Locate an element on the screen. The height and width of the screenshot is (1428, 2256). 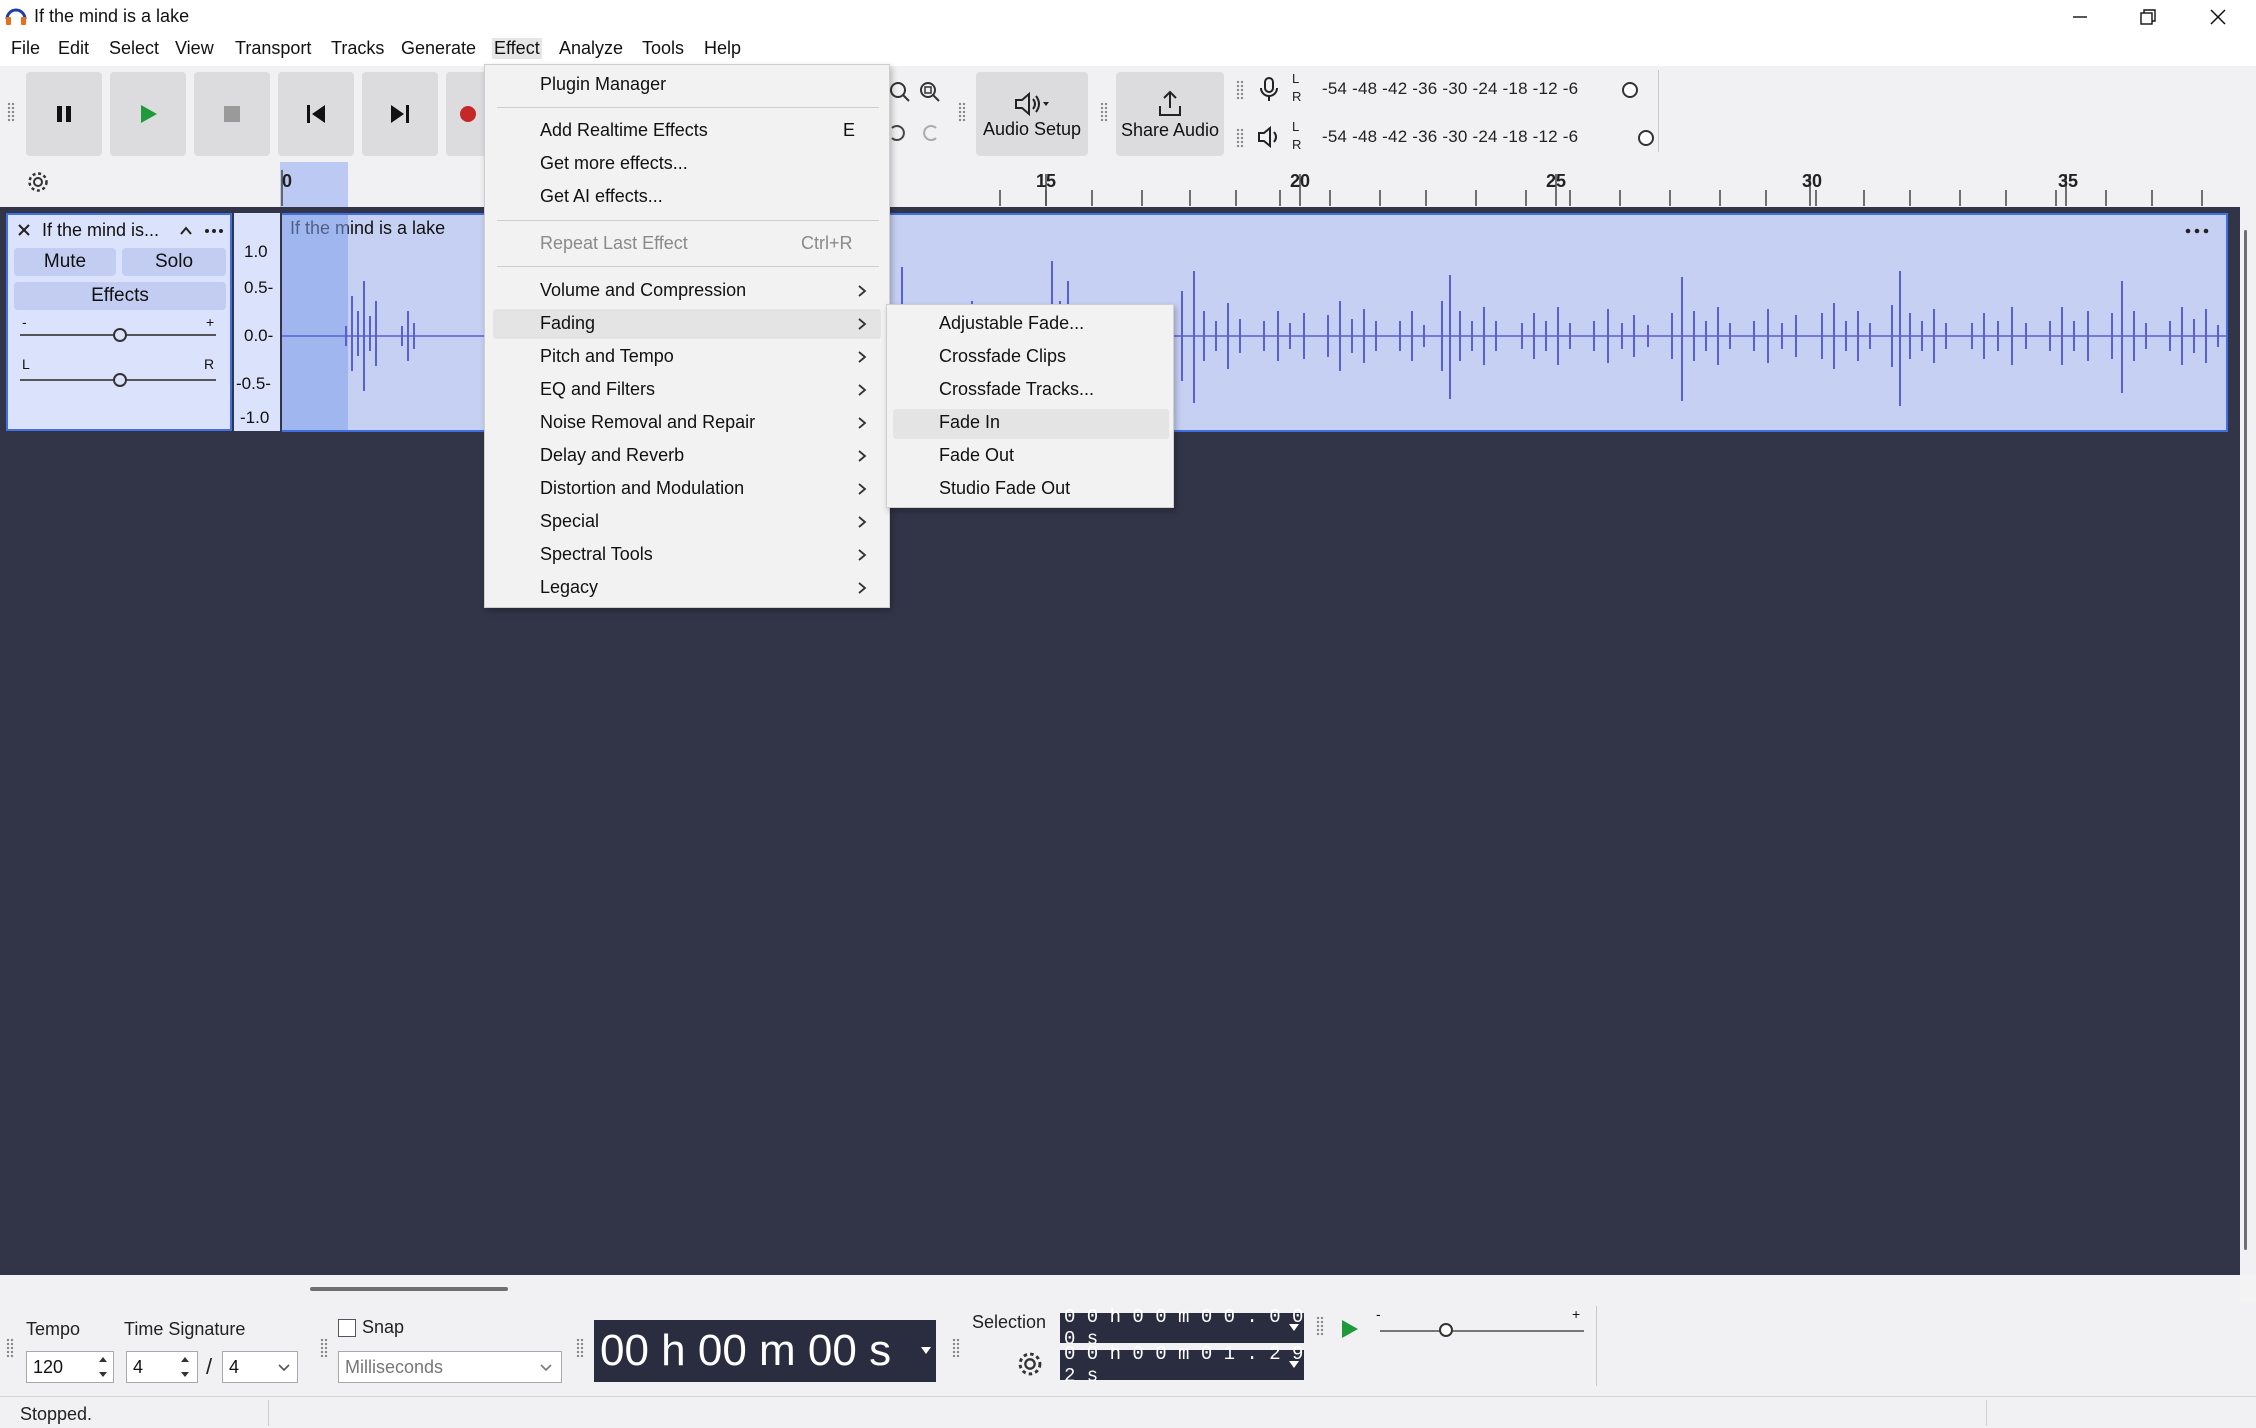
menu-item-spectral-tools: Spectral Tools is located at coordinates (596, 554).